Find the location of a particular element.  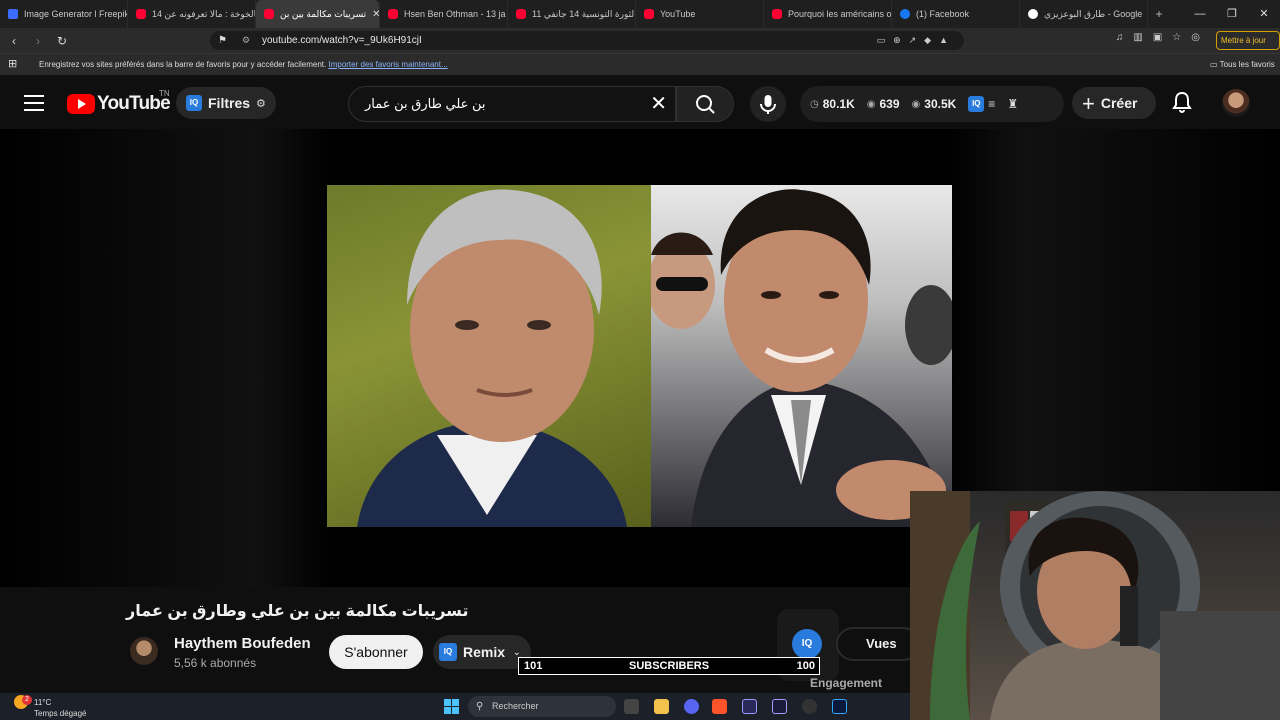

taskbar-search: ⚲ Rechercher is located at coordinates (542, 706).